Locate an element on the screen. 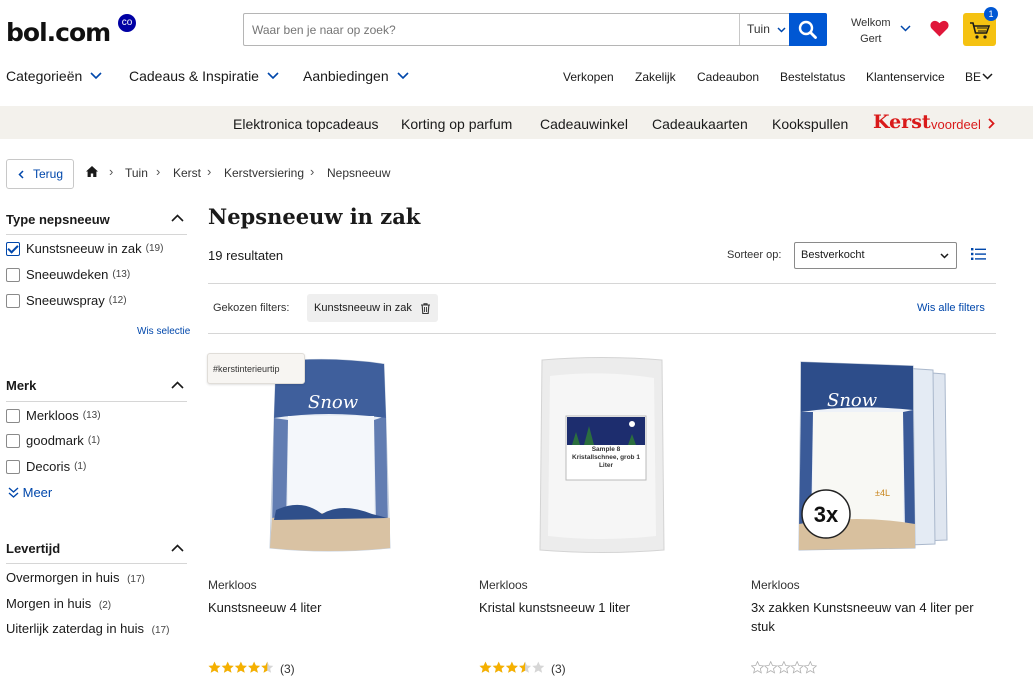 The height and width of the screenshot is (678, 1033). filter-sneeuwspray: Sneeuwspray (12) is located at coordinates (66, 300).